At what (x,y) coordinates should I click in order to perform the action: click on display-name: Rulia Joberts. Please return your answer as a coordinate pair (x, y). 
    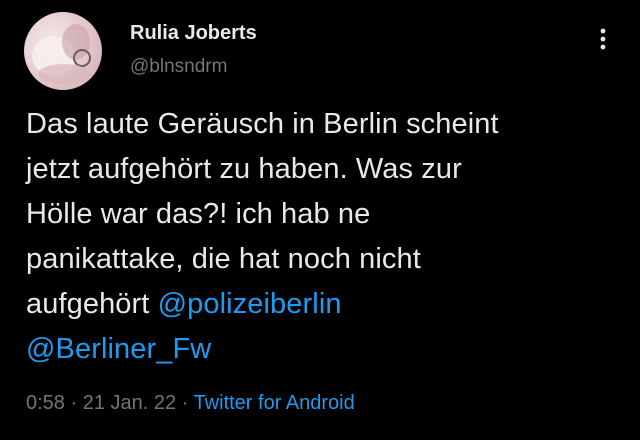
    Looking at the image, I should click on (193, 33).